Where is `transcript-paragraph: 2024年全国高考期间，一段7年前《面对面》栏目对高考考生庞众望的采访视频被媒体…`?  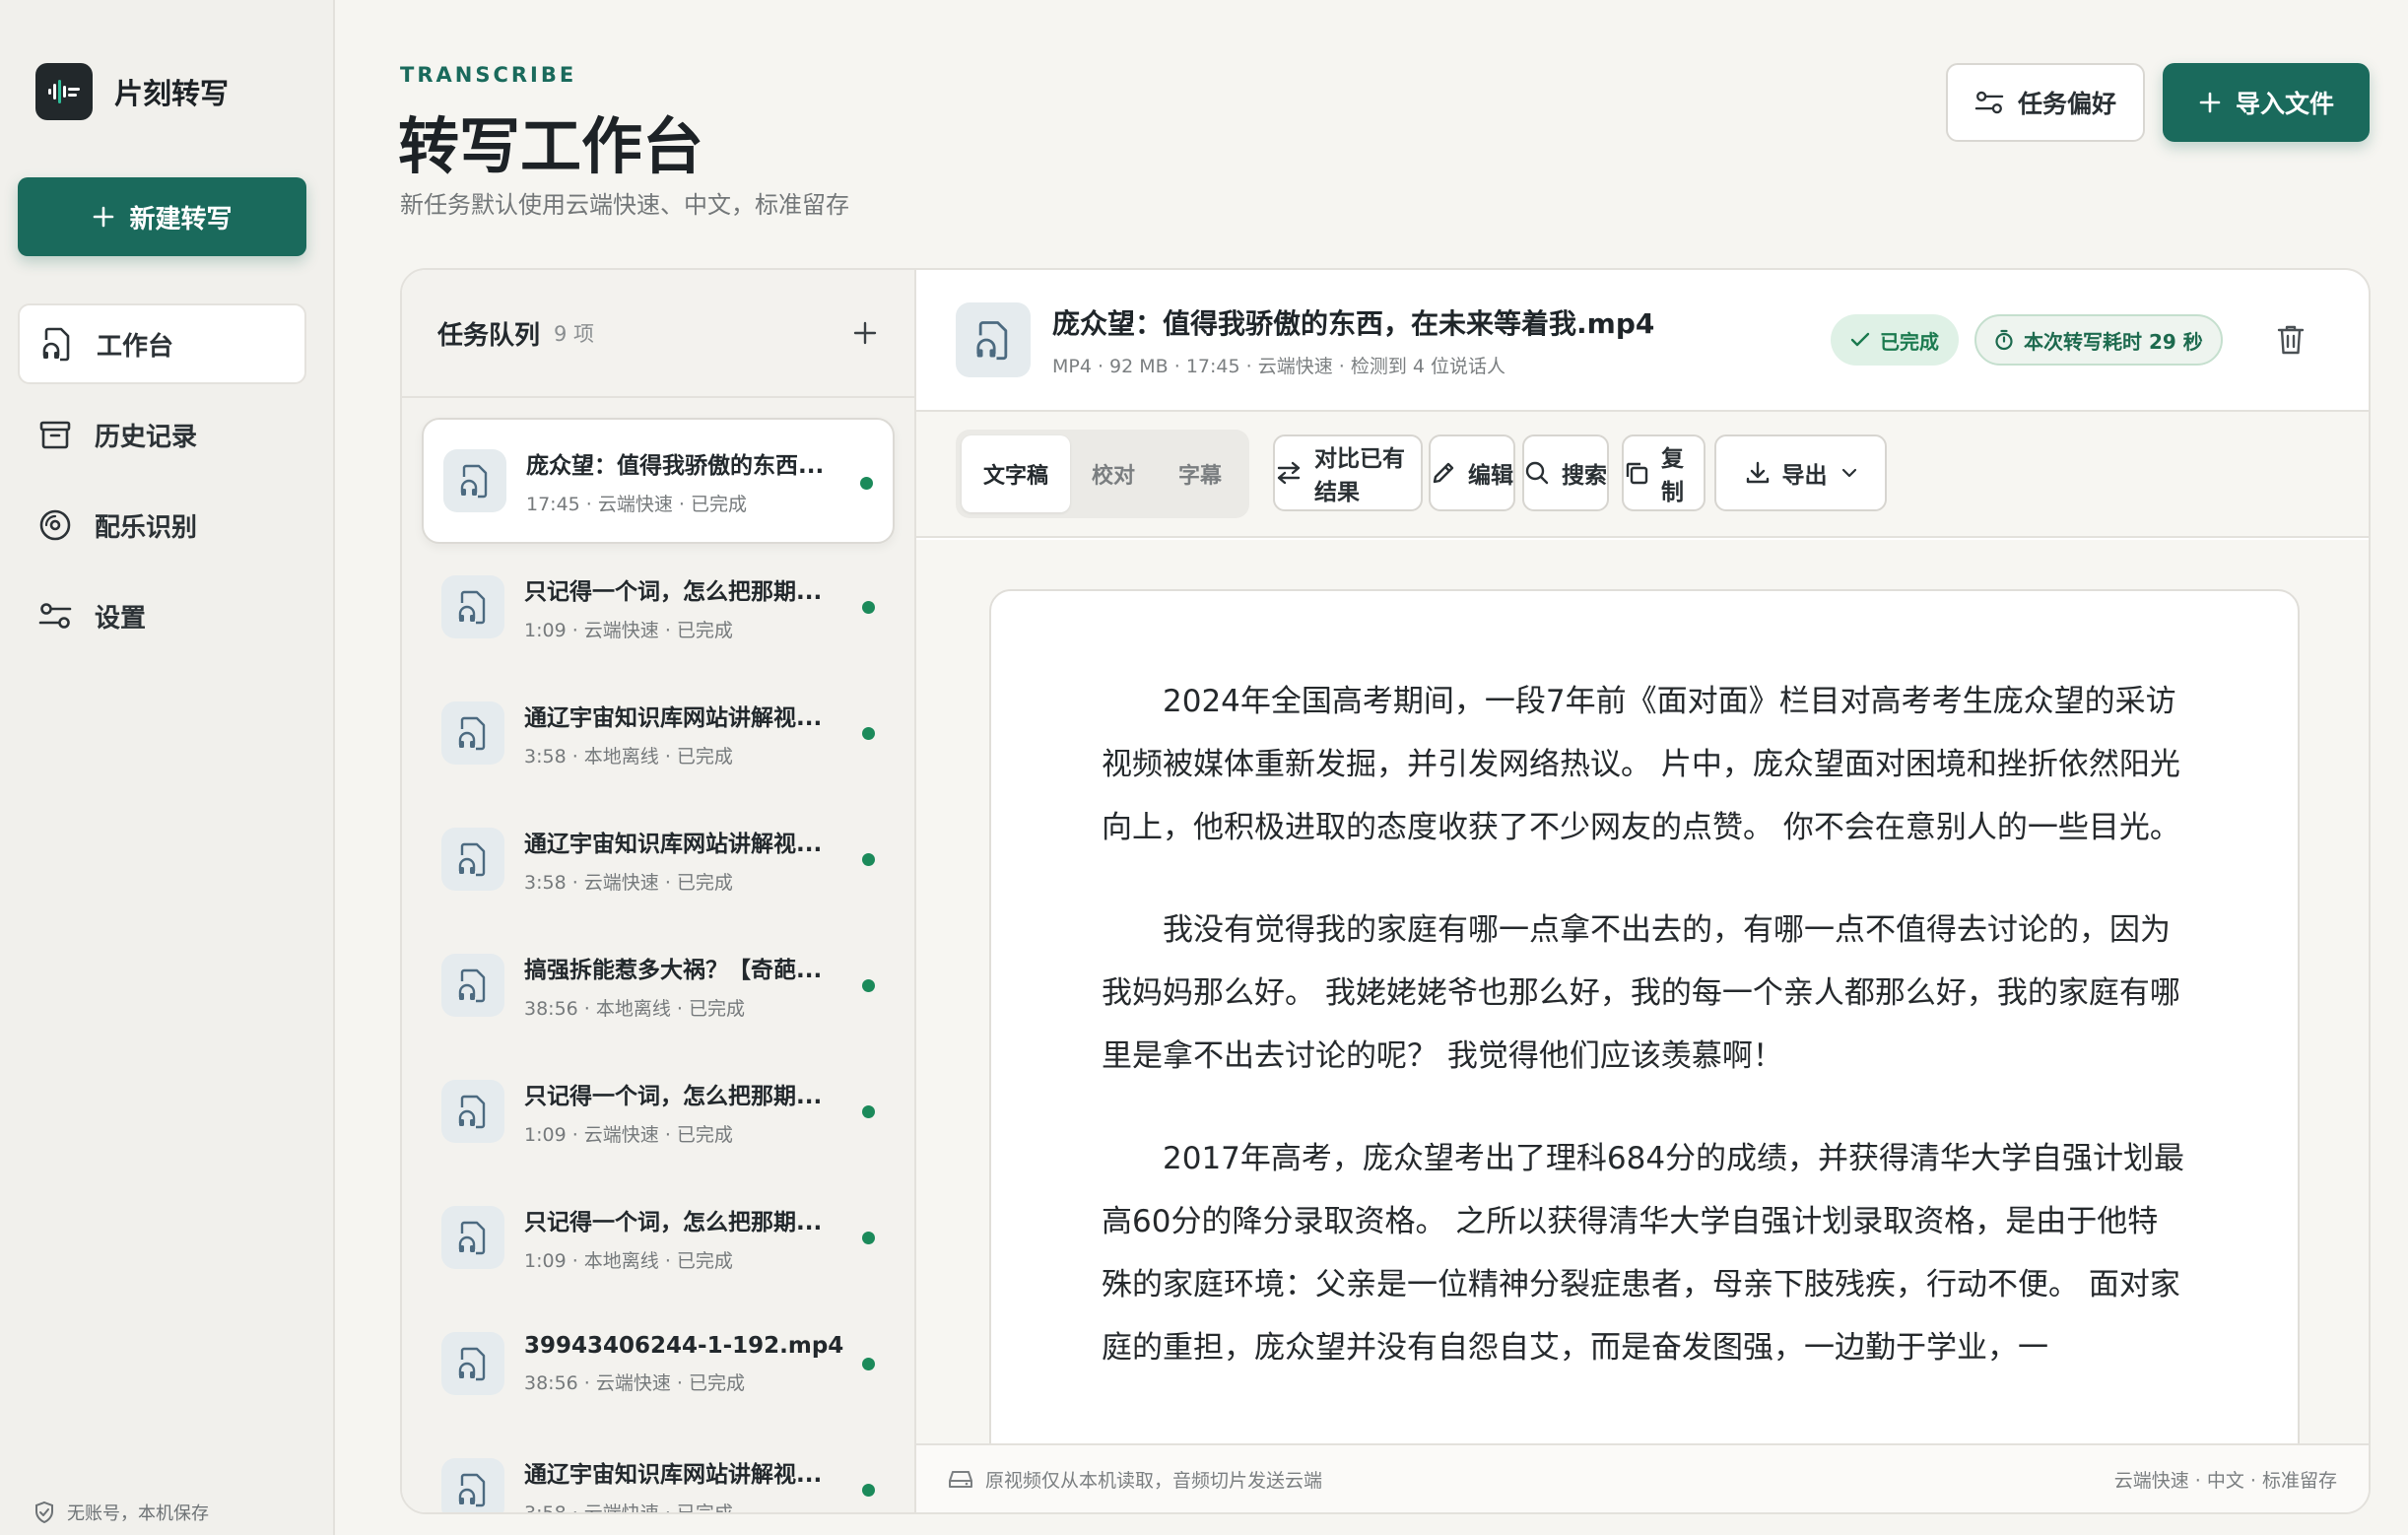
transcript-paragraph: 2024年全国高考期间，一段7年前《面对面》栏目对高考考生庞众望的采访视频被媒体… is located at coordinates (1641, 764).